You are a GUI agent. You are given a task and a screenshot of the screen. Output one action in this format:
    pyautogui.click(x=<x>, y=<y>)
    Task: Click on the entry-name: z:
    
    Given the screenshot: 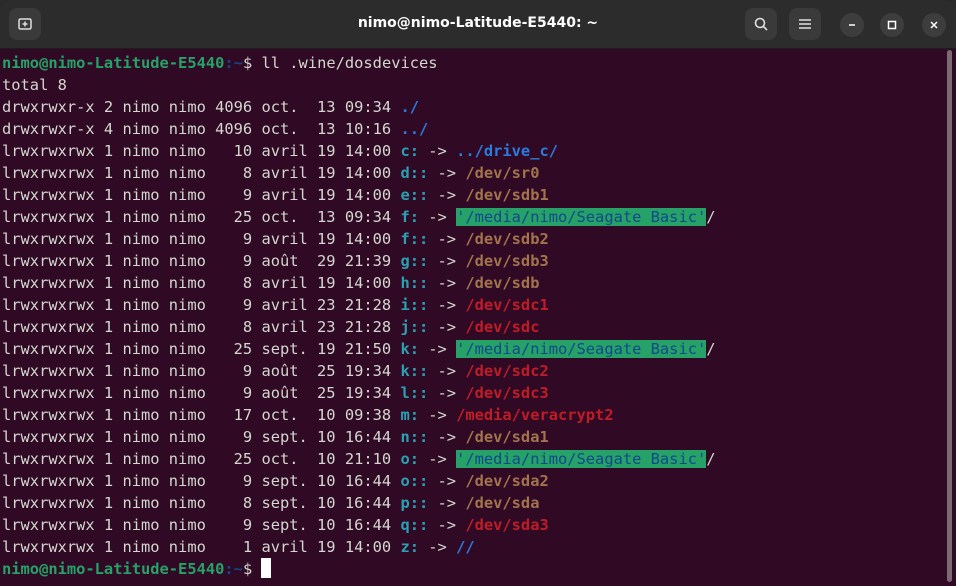 What is the action you would take?
    pyautogui.click(x=409, y=547)
    